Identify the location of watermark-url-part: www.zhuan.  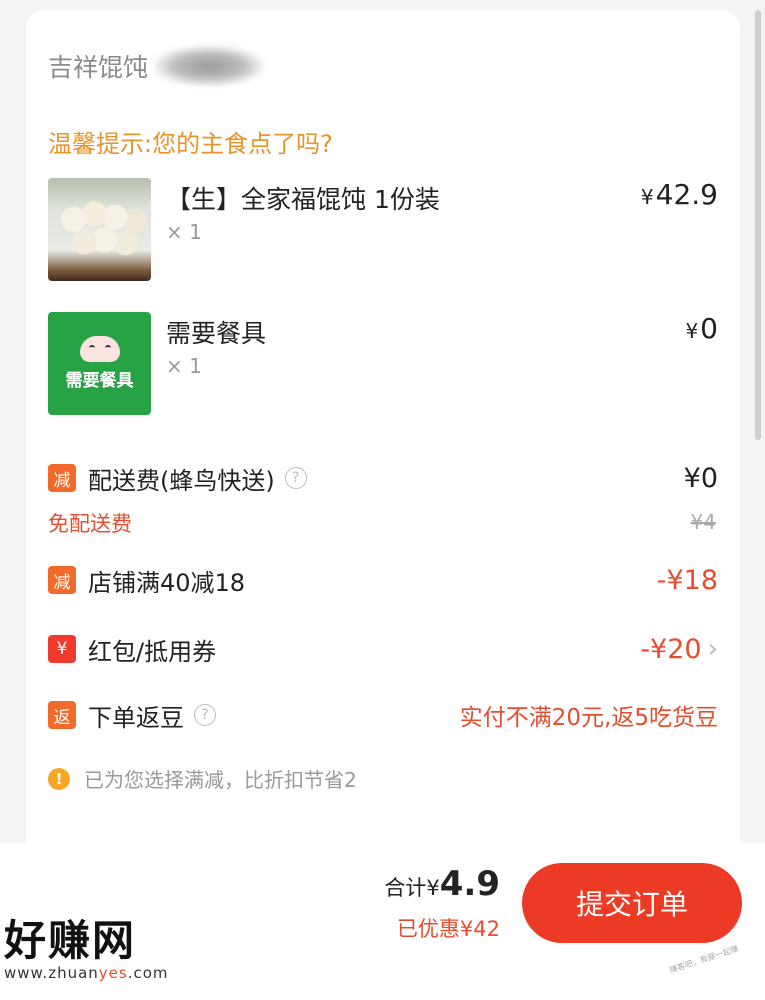
(51, 973).